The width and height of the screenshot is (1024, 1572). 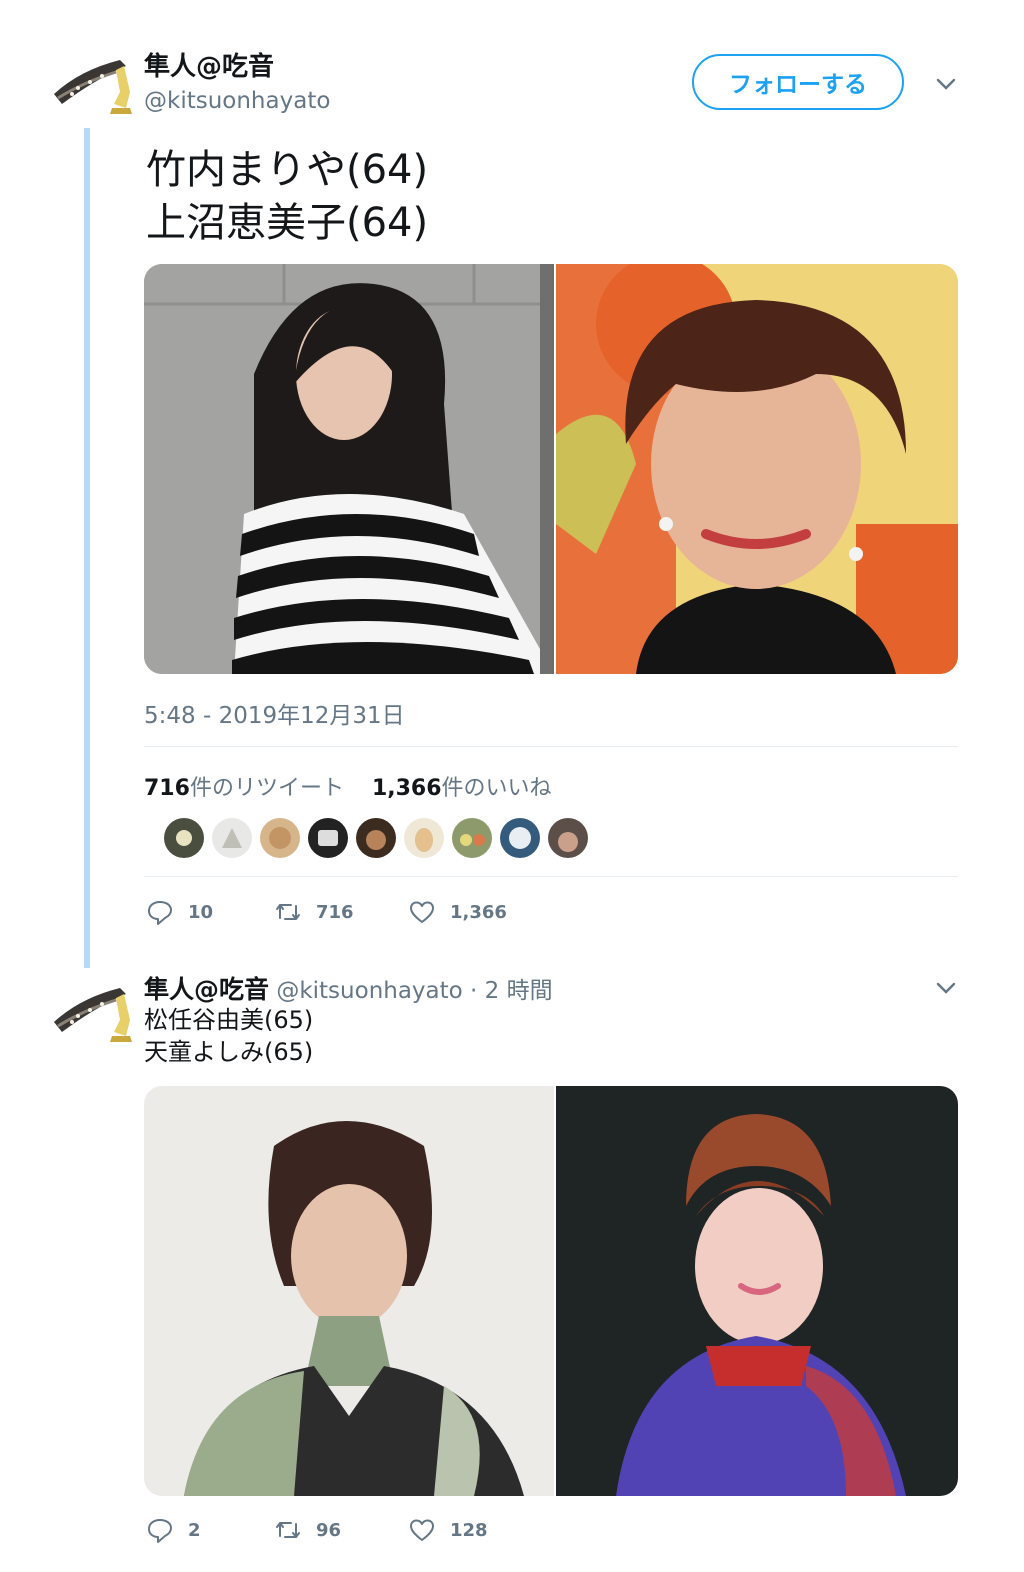 I want to click on retweet-label: 件のリツイート, so click(x=266, y=788).